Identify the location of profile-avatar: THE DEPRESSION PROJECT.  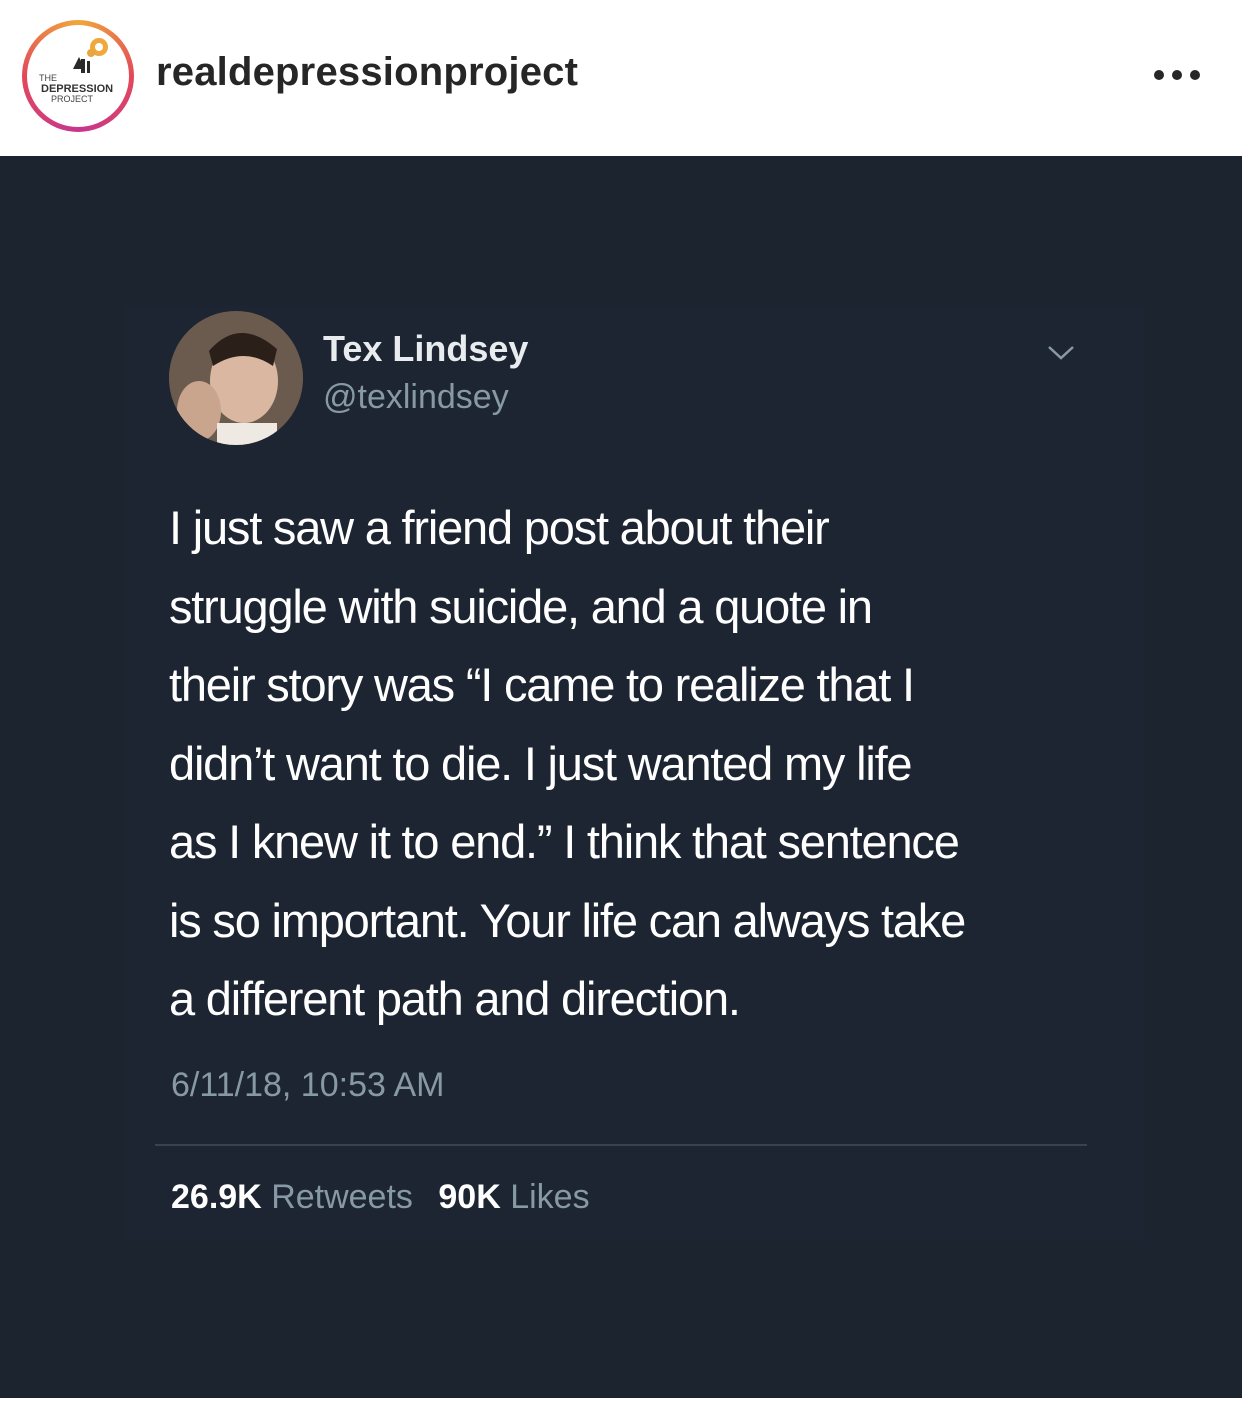
(78, 76).